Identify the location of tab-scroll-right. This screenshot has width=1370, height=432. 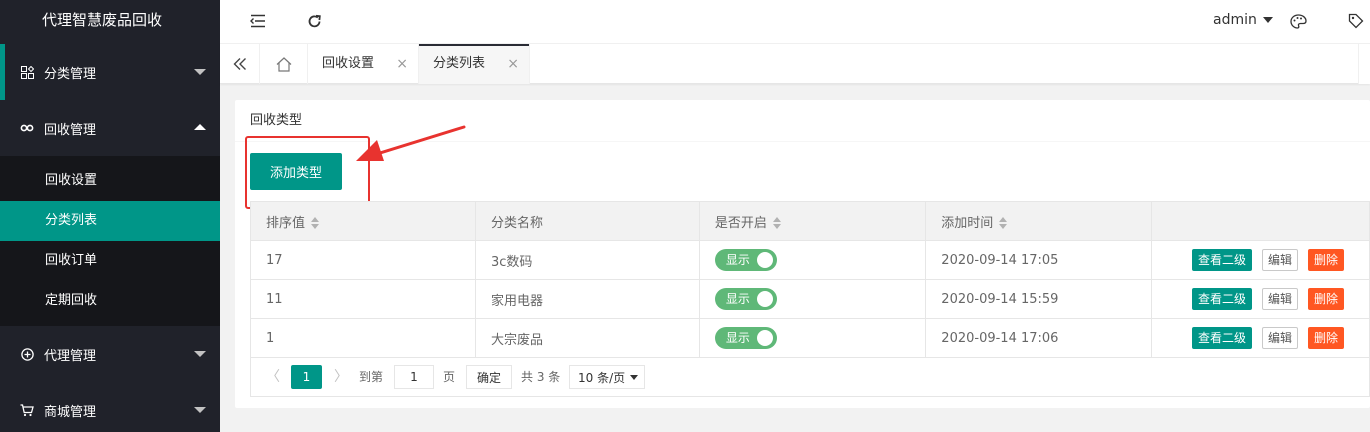
(1364, 64).